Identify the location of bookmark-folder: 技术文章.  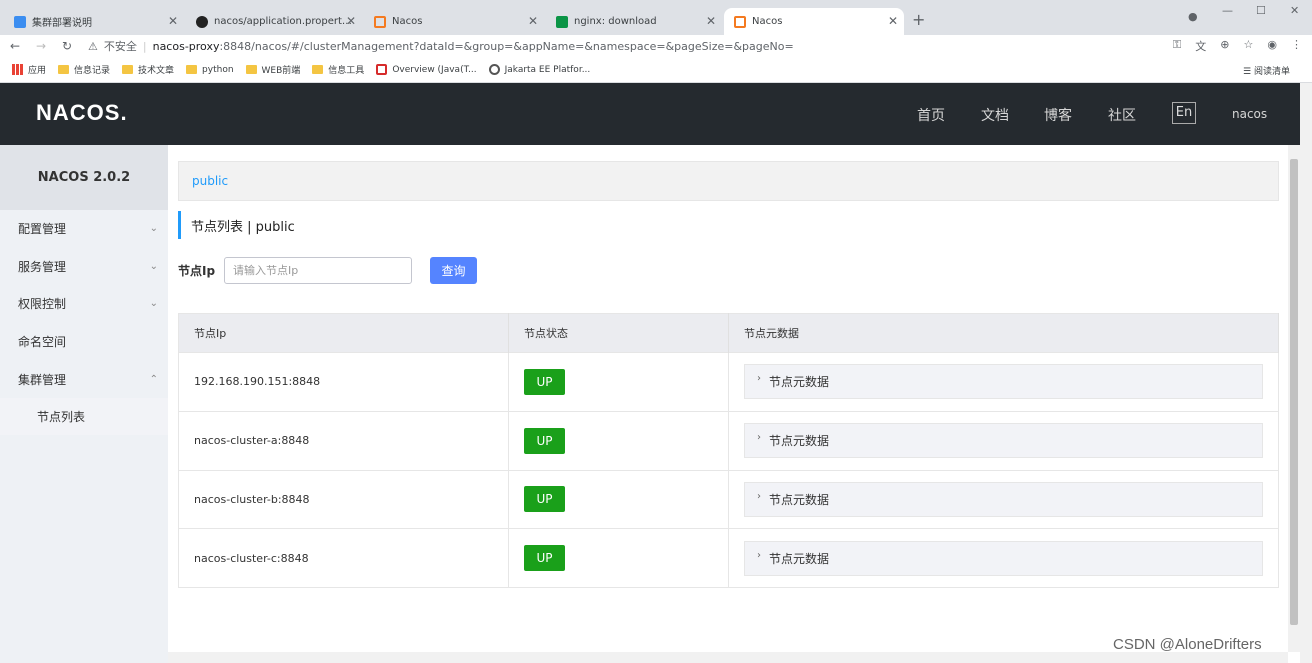
(148, 69).